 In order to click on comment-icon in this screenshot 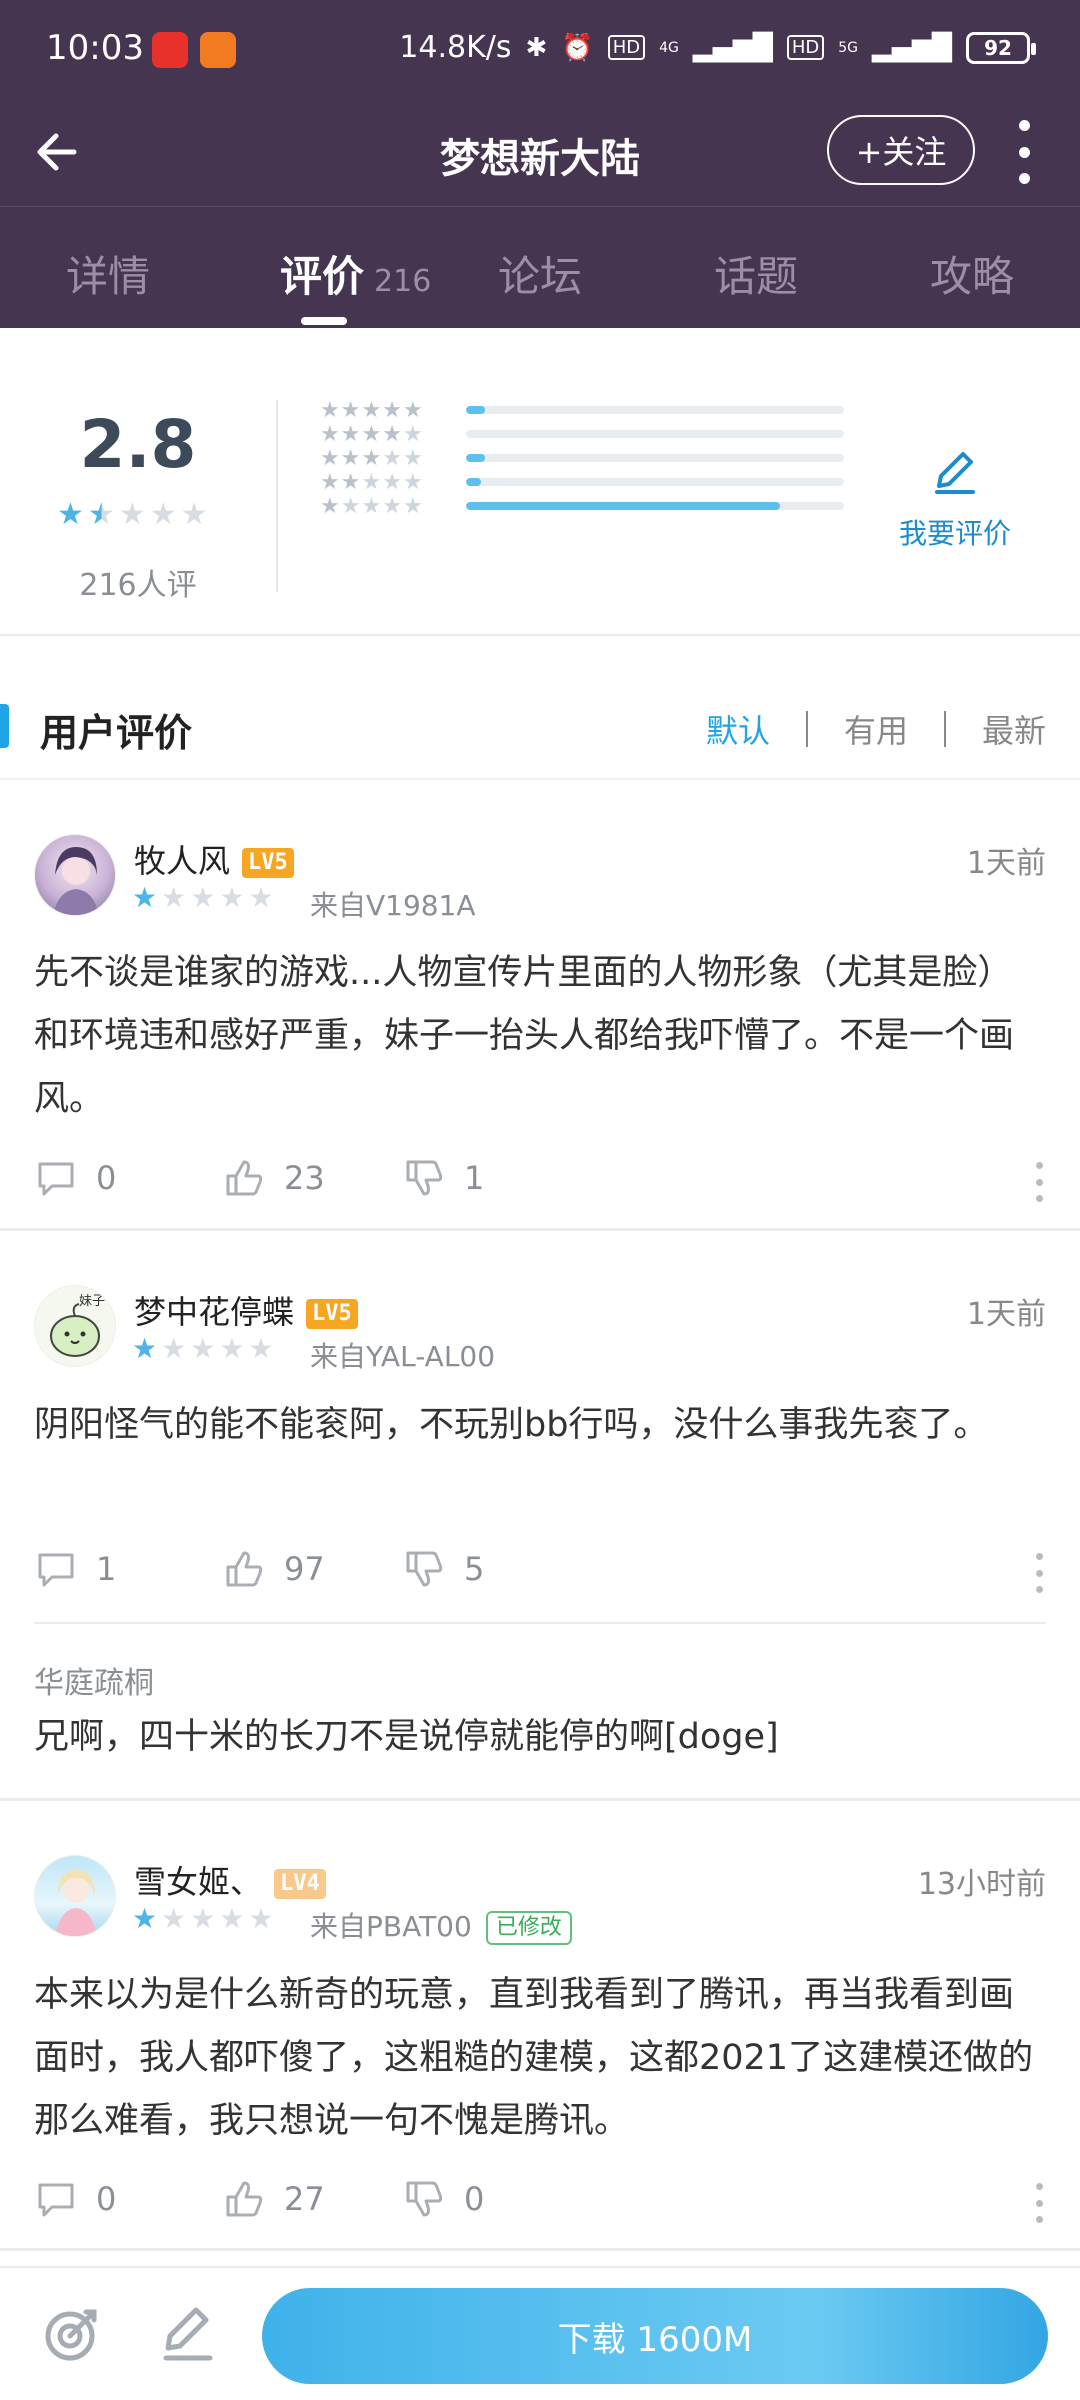, I will do `click(56, 2200)`.